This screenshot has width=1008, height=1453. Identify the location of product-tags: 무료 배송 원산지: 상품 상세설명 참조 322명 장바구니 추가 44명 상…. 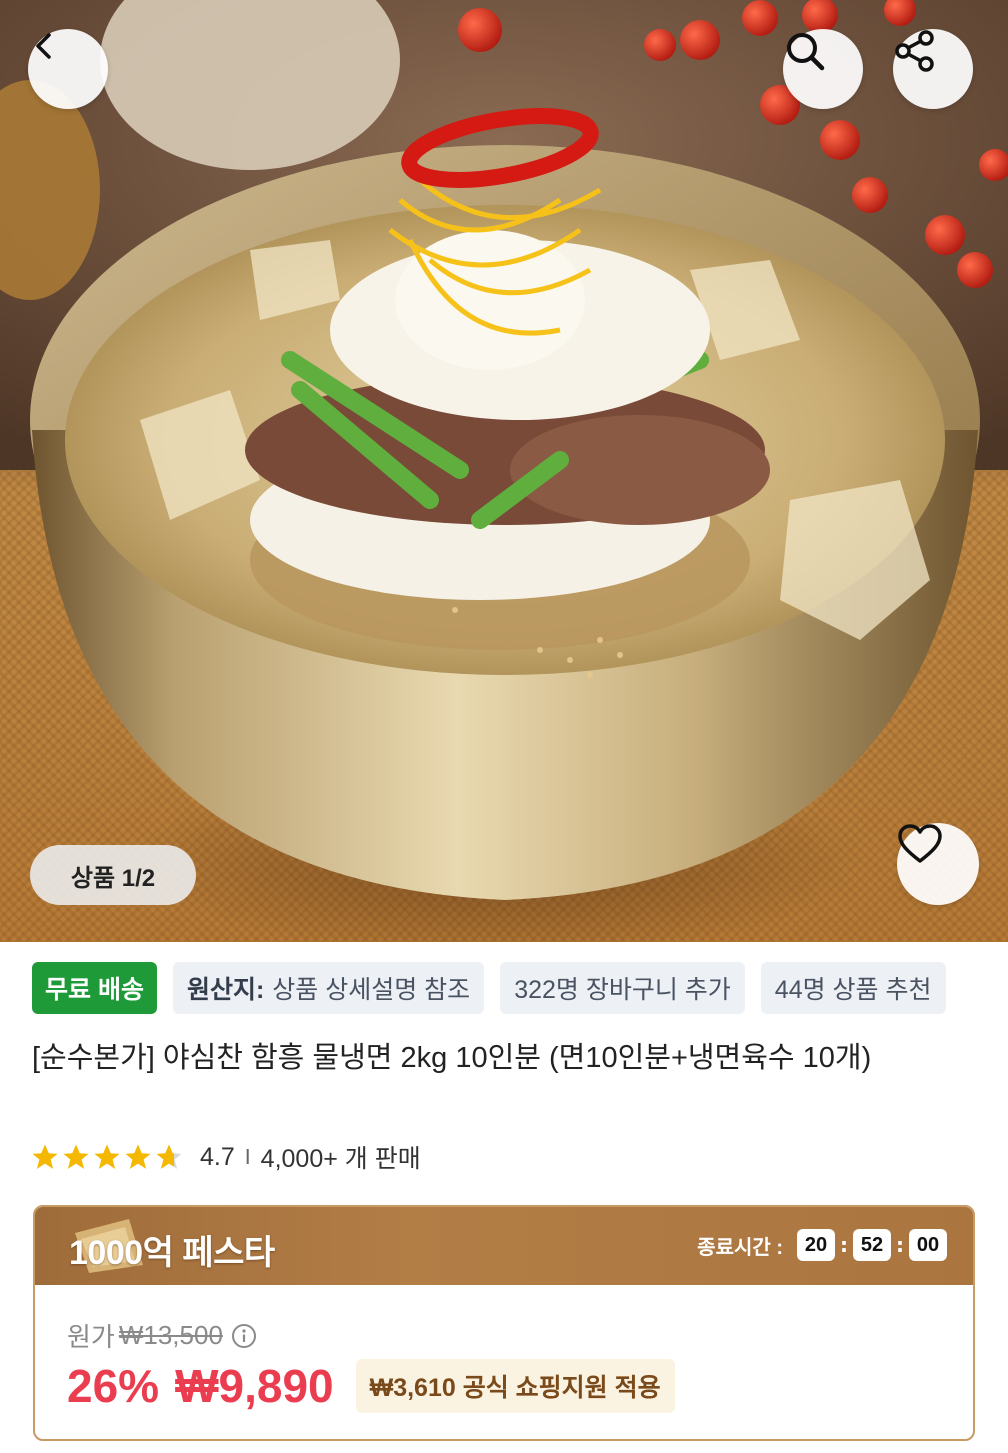
(489, 988).